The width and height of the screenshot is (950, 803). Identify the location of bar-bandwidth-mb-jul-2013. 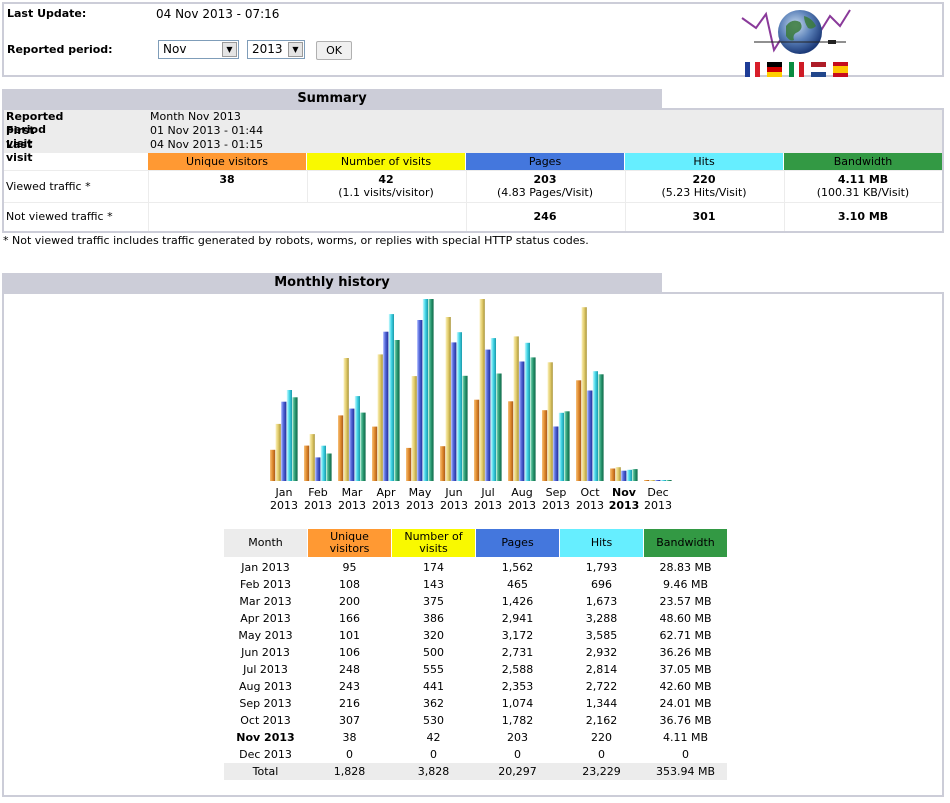
(499, 427).